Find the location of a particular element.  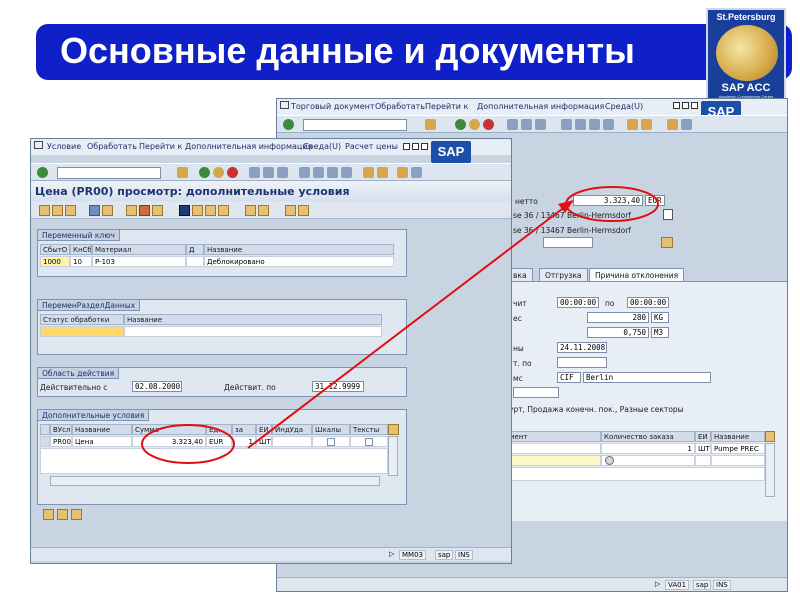

header-material: Материал is located at coordinates (139, 249).